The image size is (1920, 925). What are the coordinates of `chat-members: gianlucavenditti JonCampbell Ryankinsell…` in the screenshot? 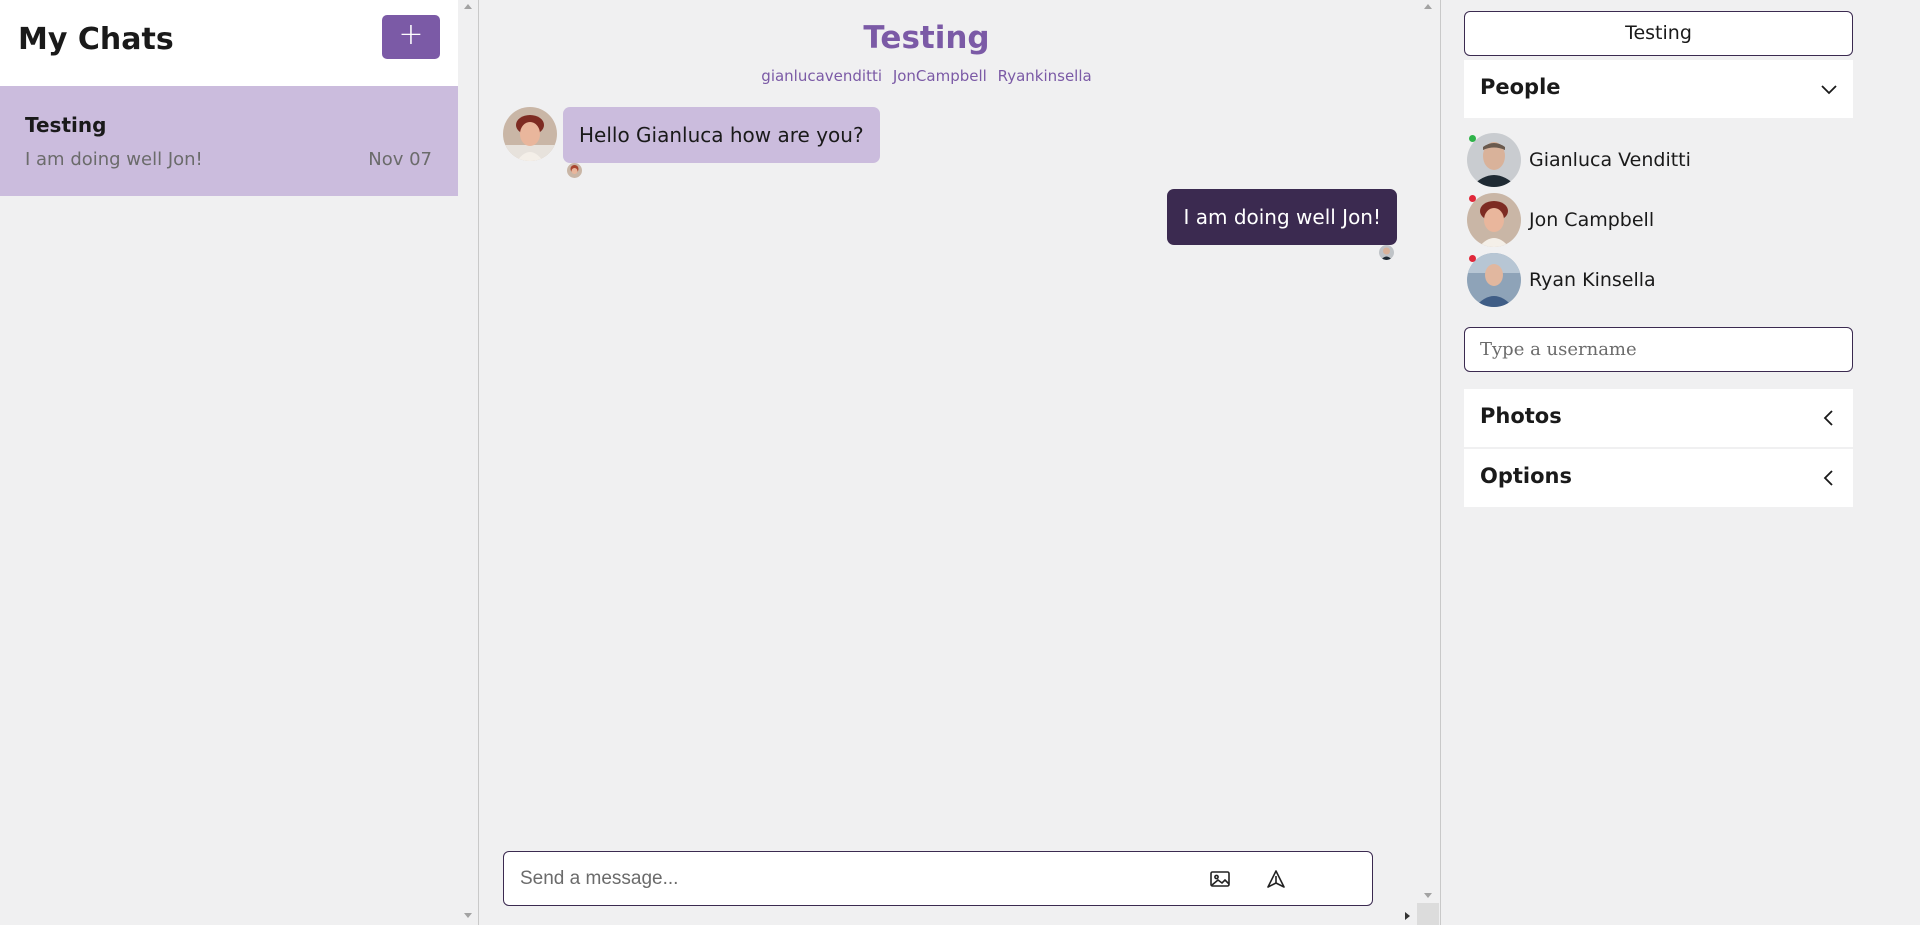 It's located at (926, 76).